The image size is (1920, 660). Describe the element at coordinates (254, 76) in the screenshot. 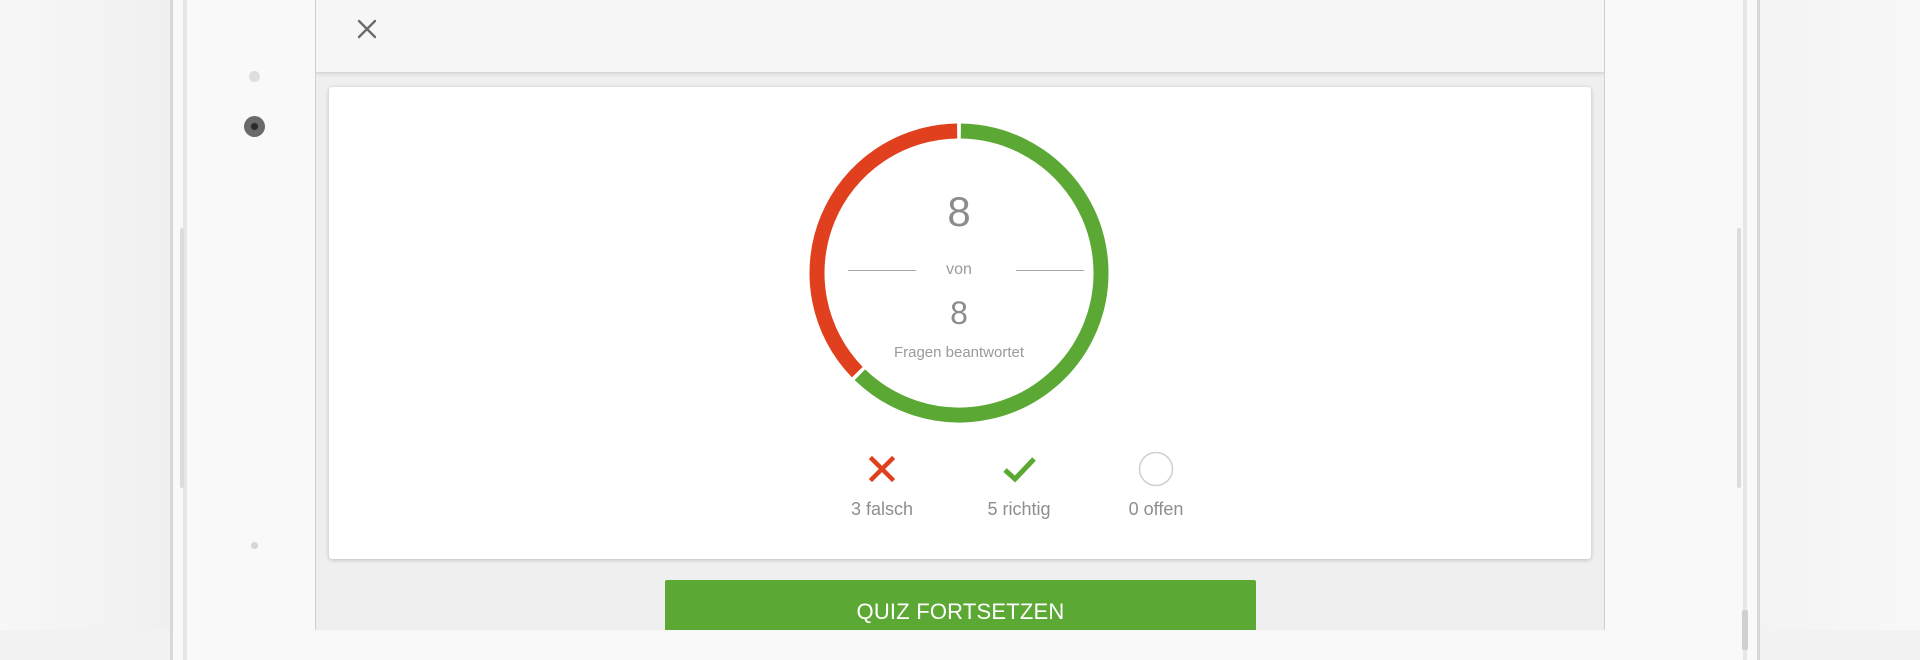

I see `tablet-sensor` at that location.